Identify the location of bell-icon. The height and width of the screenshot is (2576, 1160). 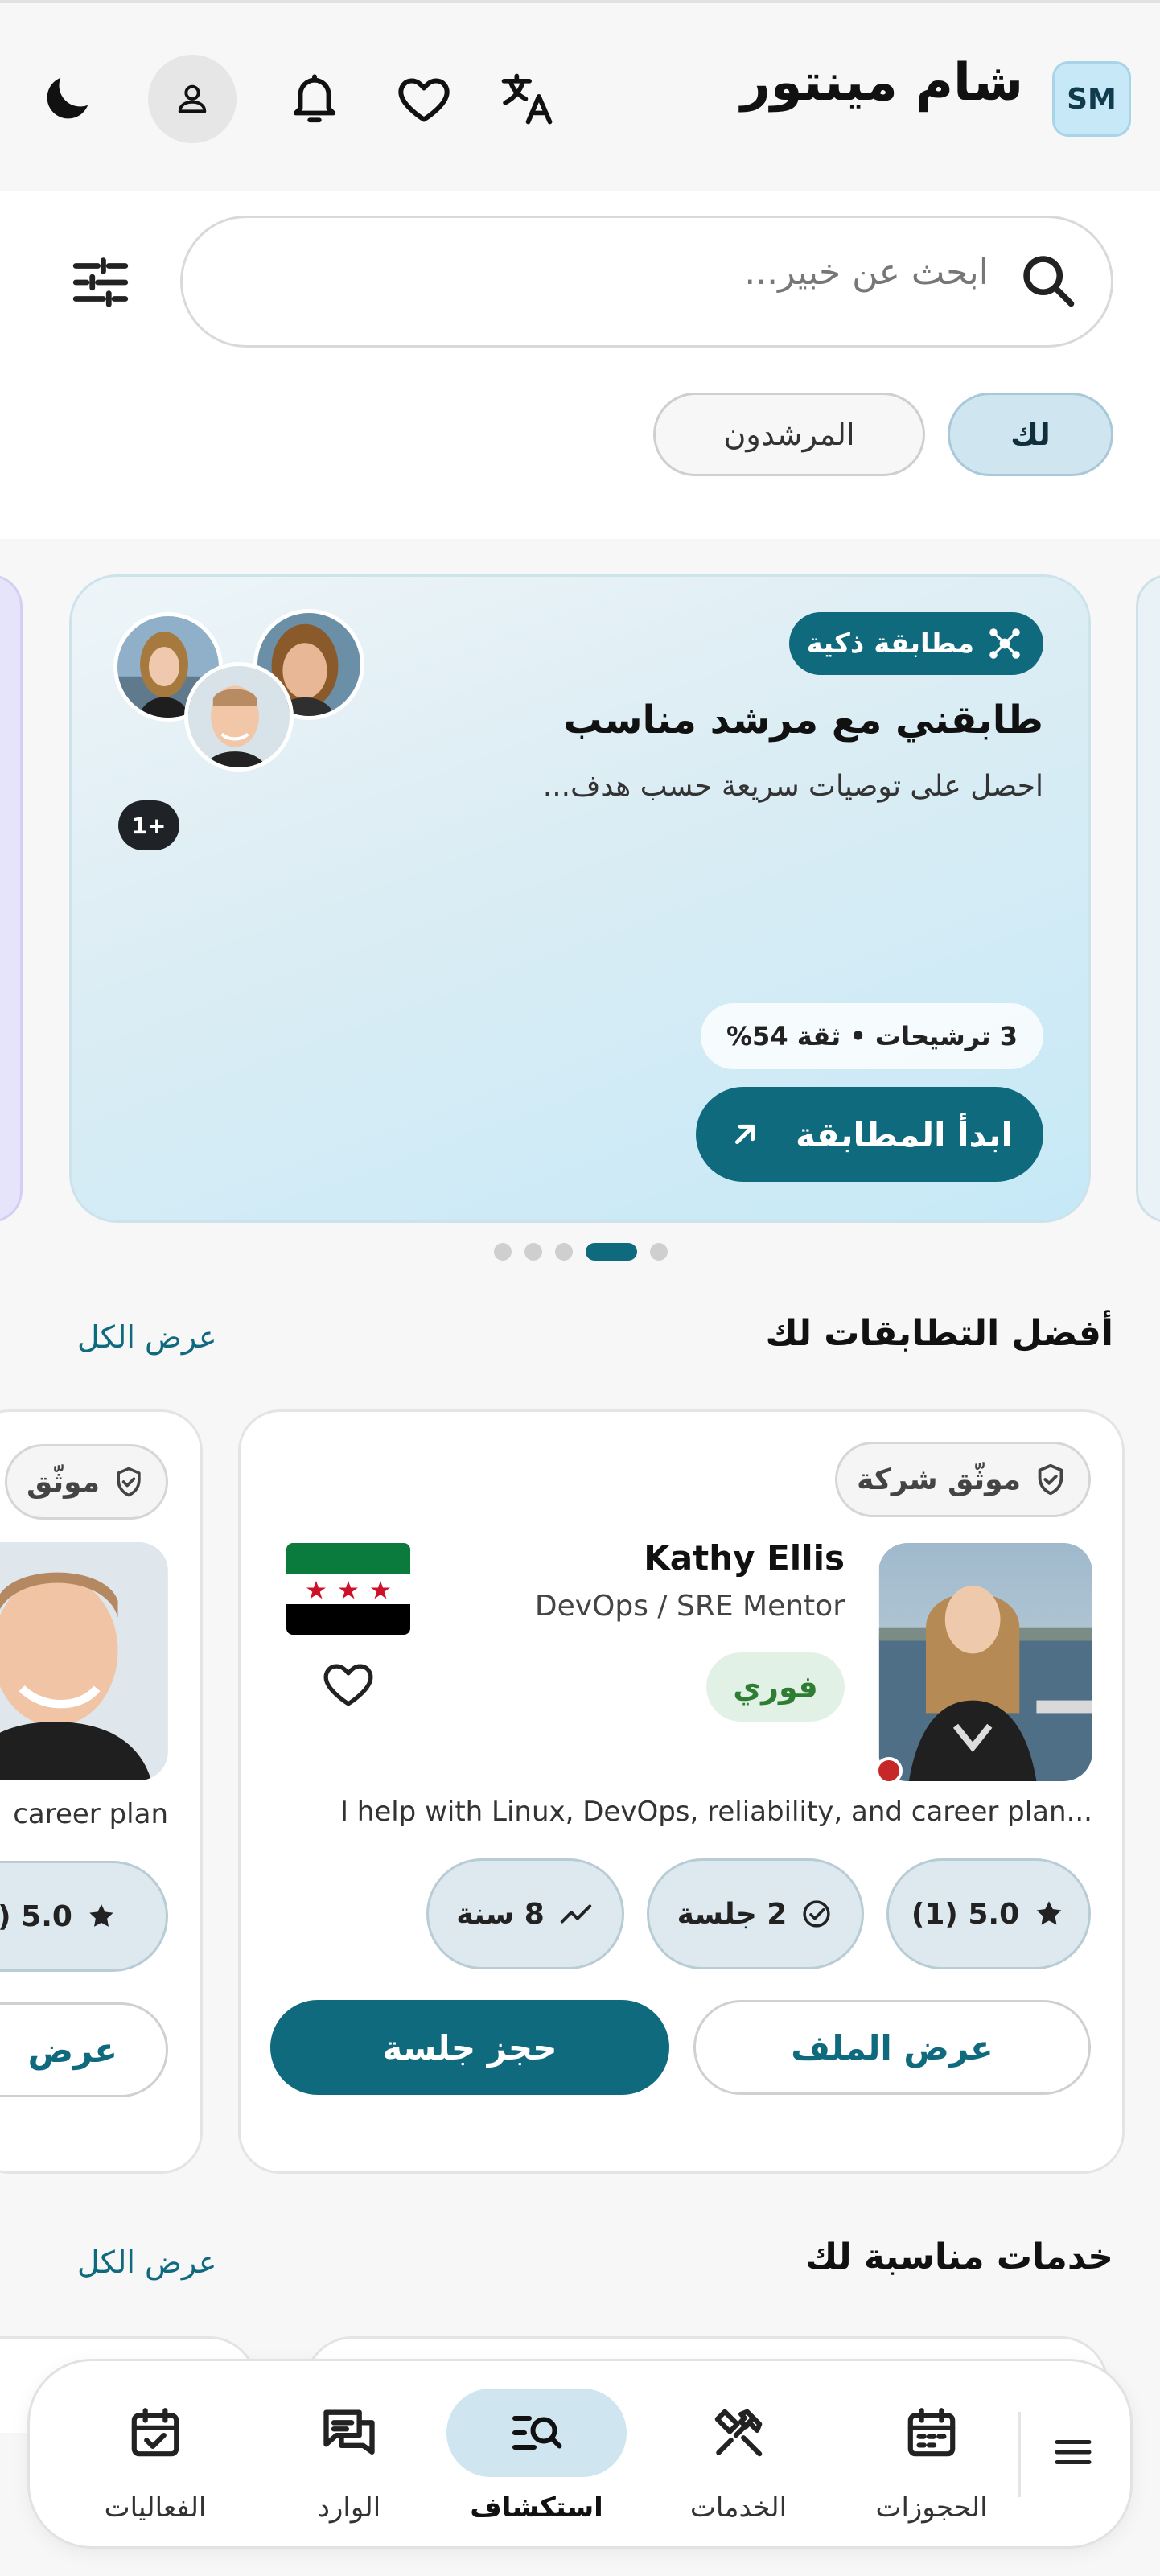
(314, 99).